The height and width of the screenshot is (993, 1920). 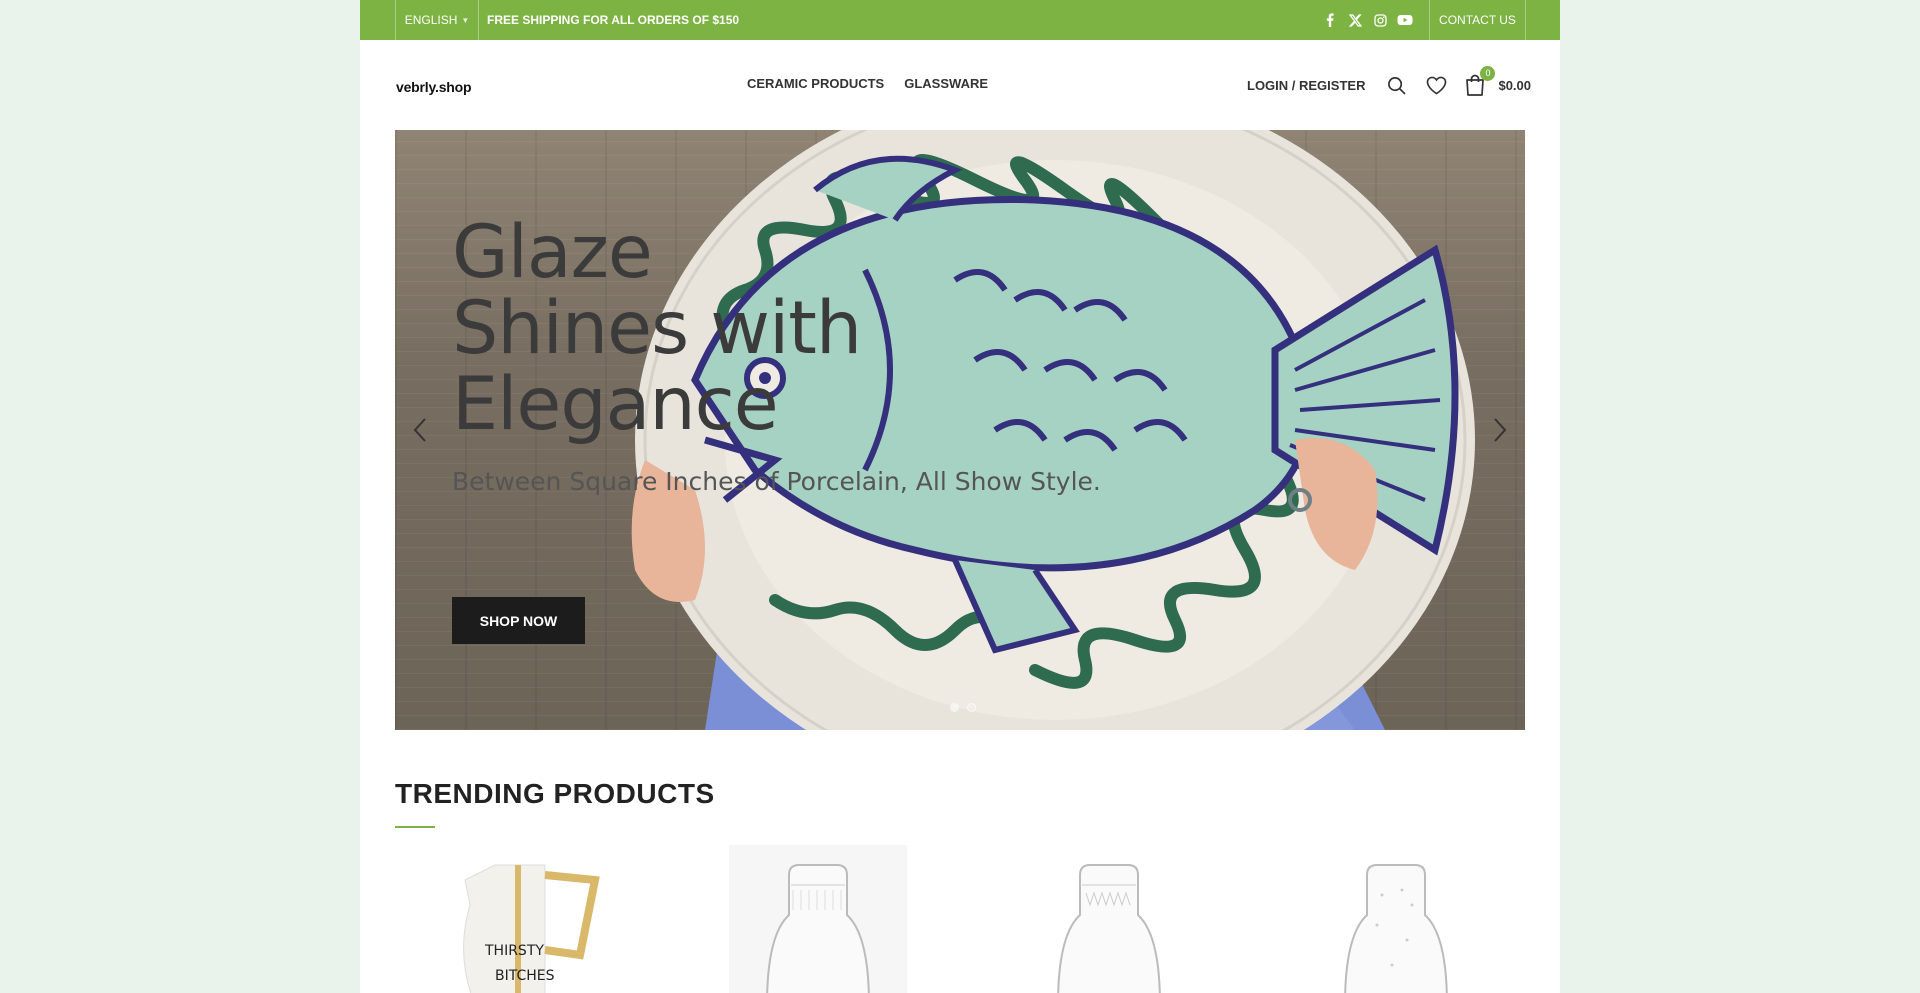 I want to click on search-icon, so click(x=1396, y=85).